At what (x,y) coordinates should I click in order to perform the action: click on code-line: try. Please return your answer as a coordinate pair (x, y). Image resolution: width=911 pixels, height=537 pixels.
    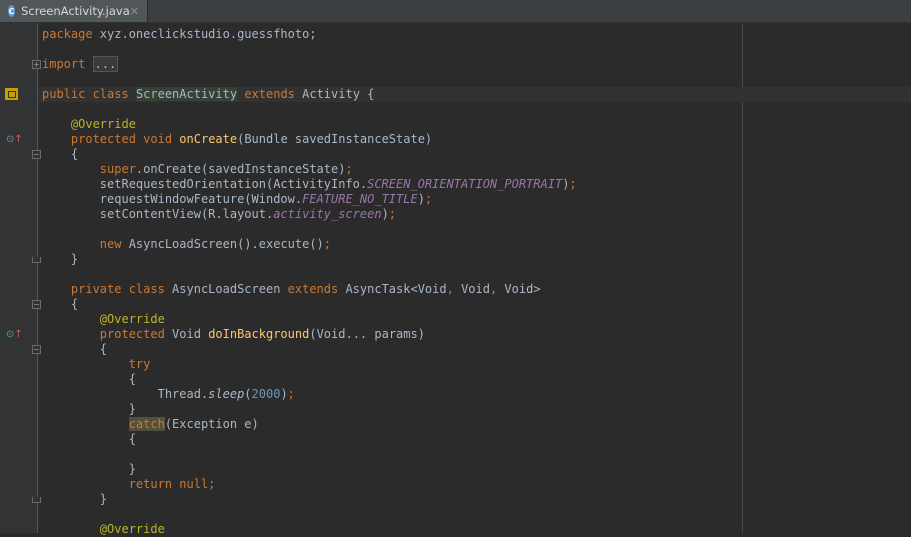
    Looking at the image, I should click on (139, 364).